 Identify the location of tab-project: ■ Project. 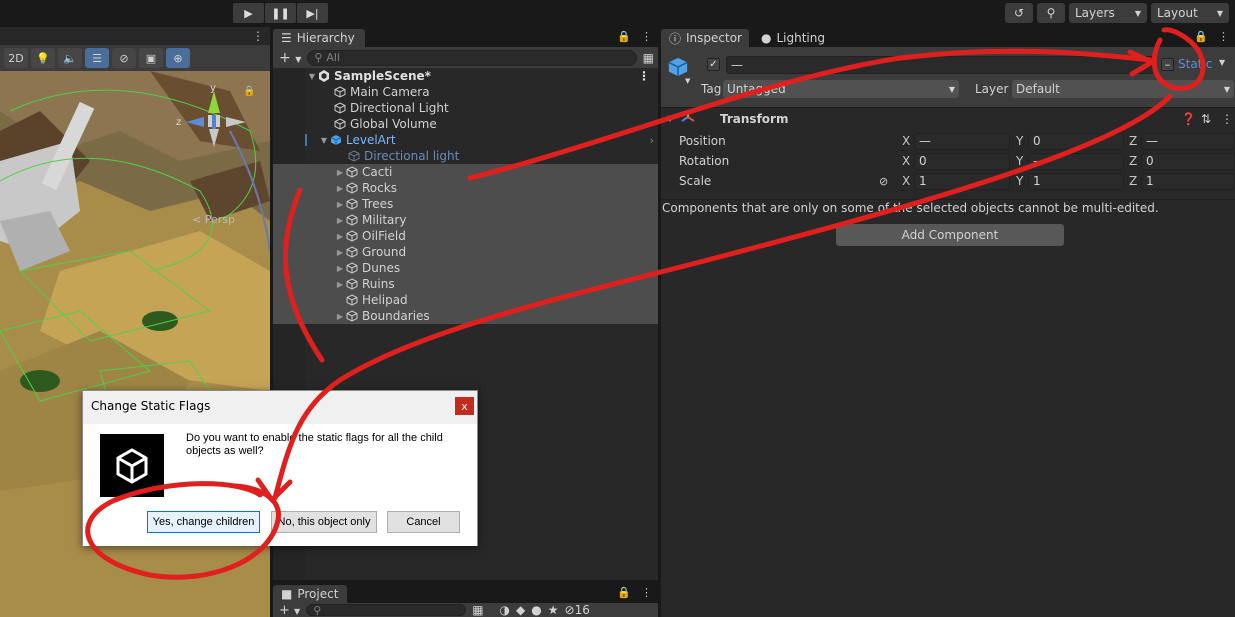
(310, 594).